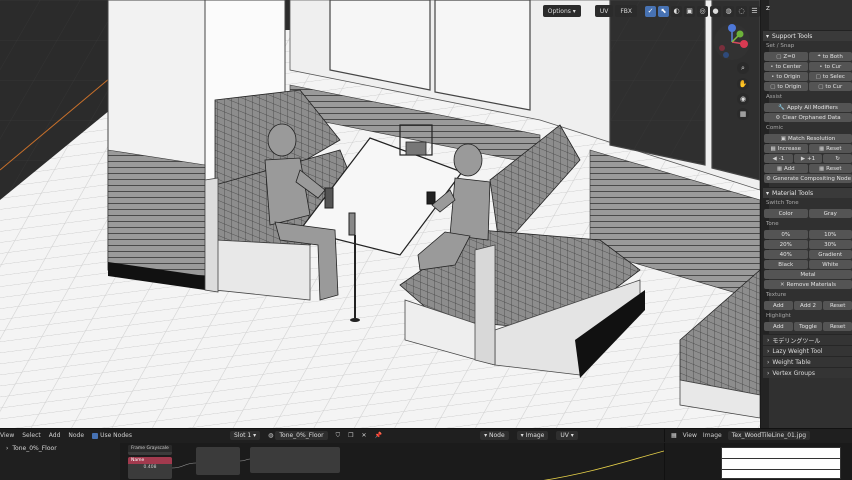  What do you see at coordinates (786, 213) in the screenshot?
I see `color-button: Color` at bounding box center [786, 213].